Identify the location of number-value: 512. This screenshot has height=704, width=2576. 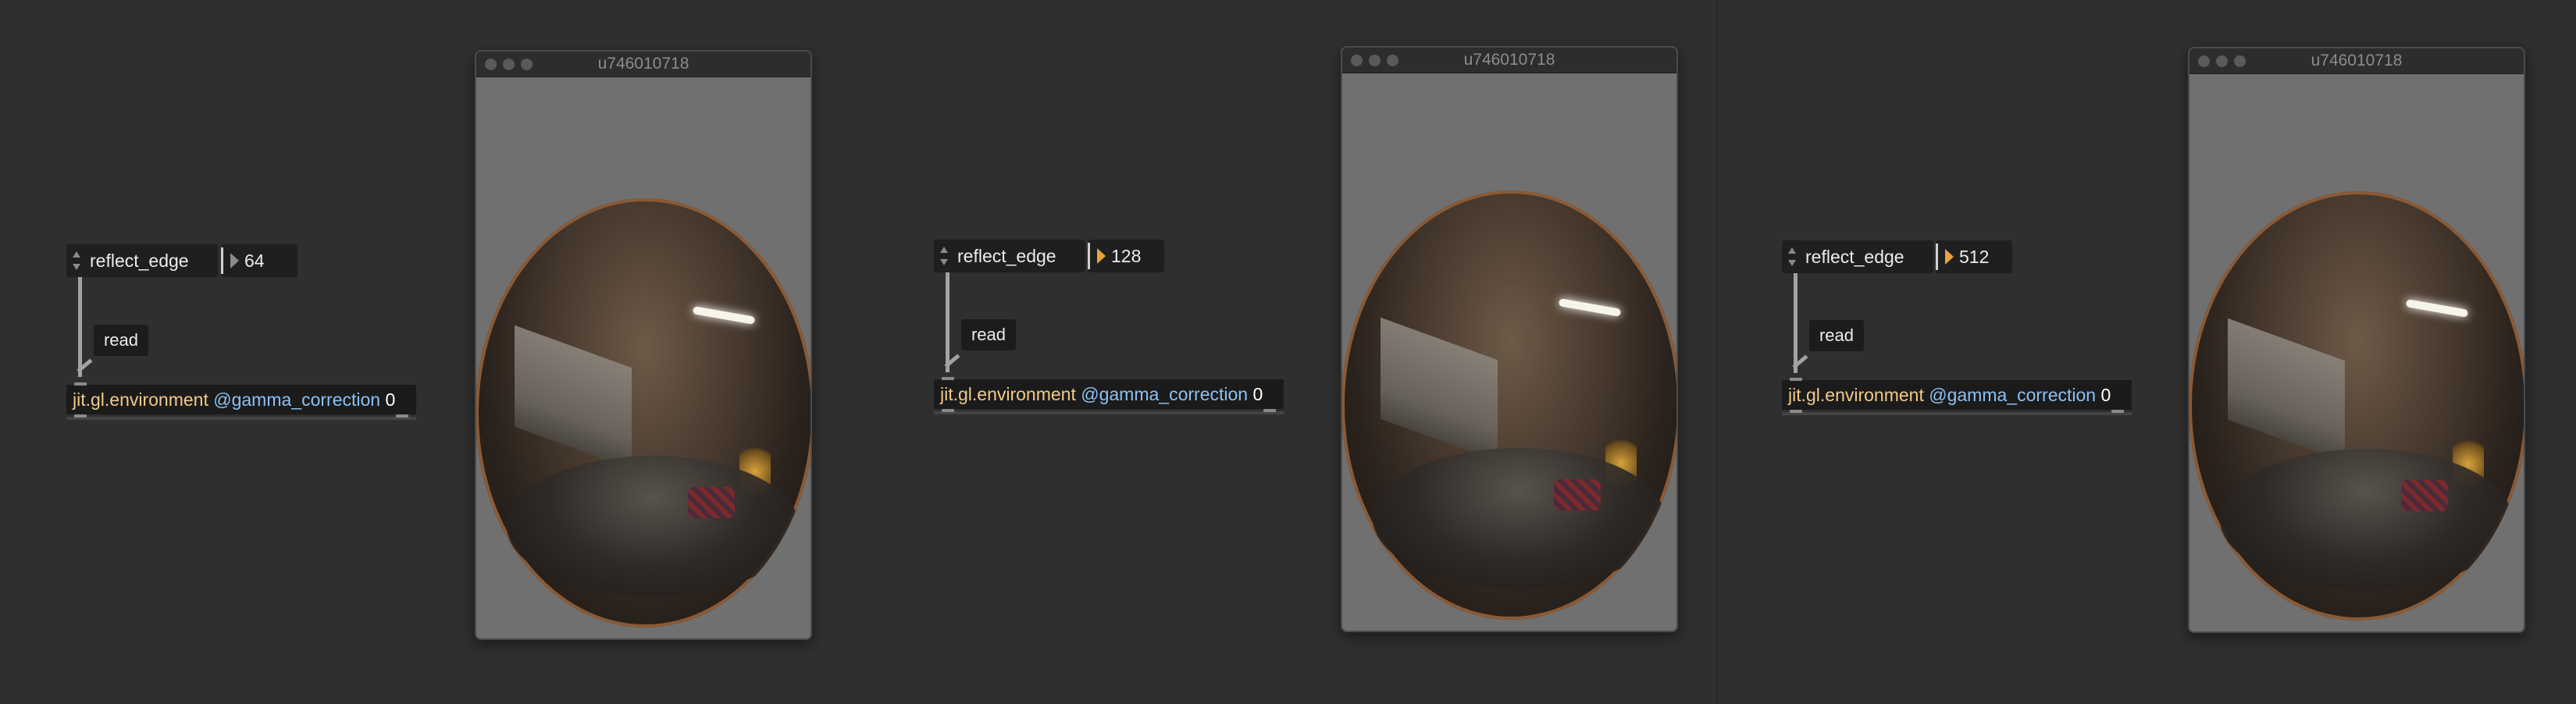
(1974, 257).